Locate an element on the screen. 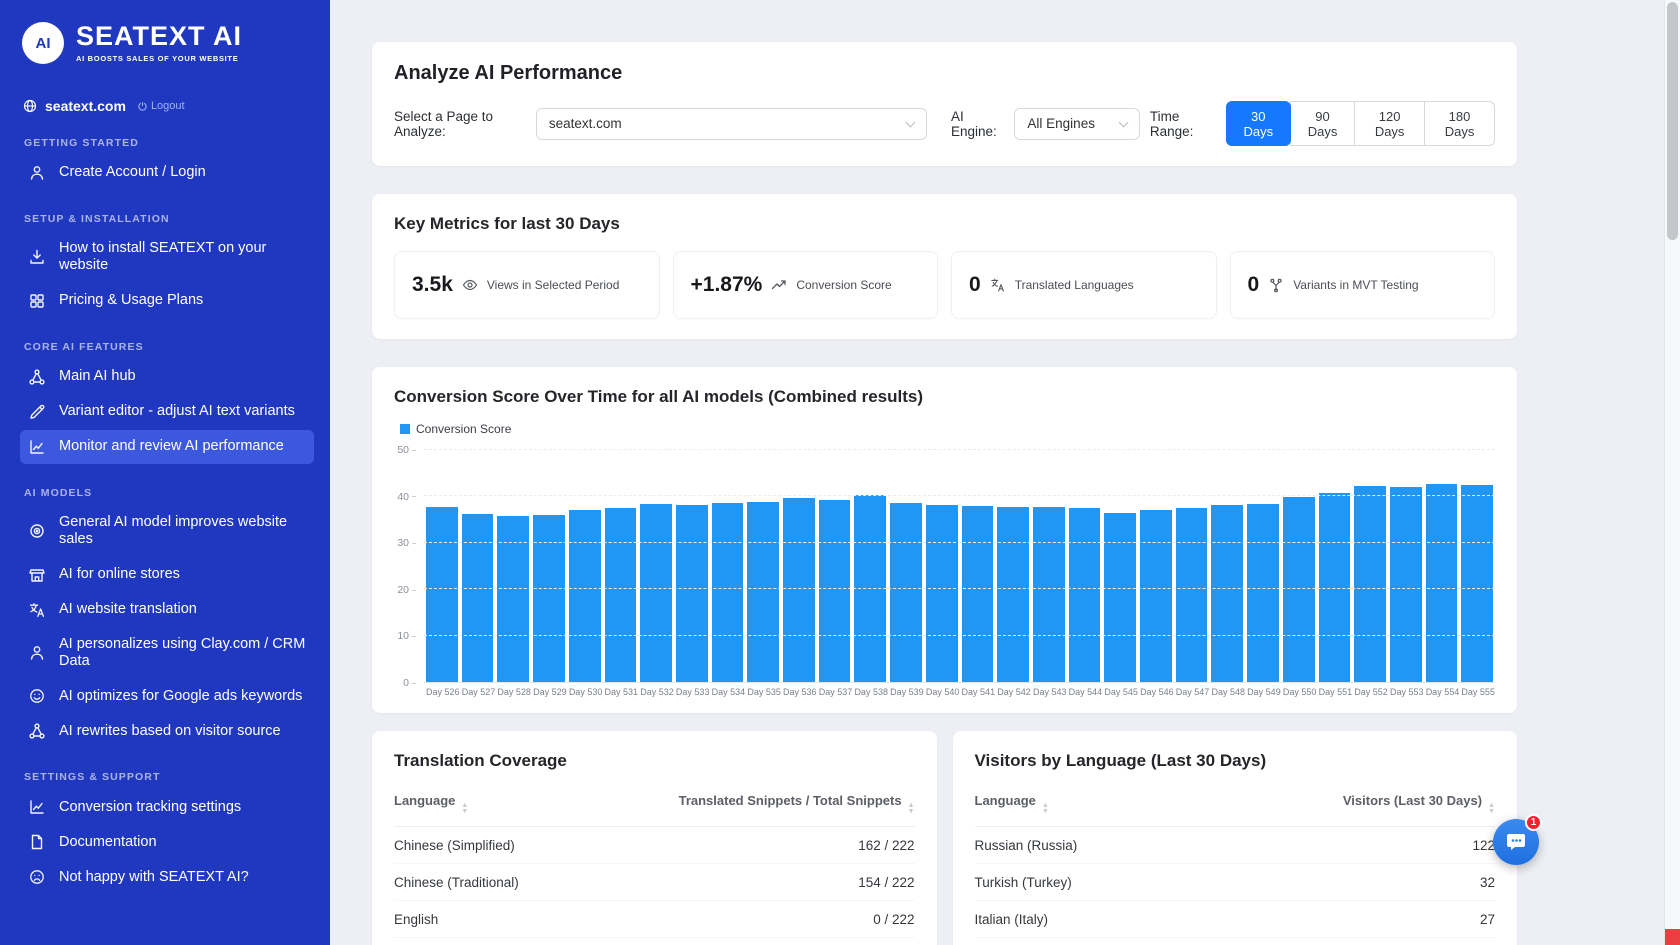 The width and height of the screenshot is (1680, 945). metric-value: +1.87% is located at coordinates (726, 284).